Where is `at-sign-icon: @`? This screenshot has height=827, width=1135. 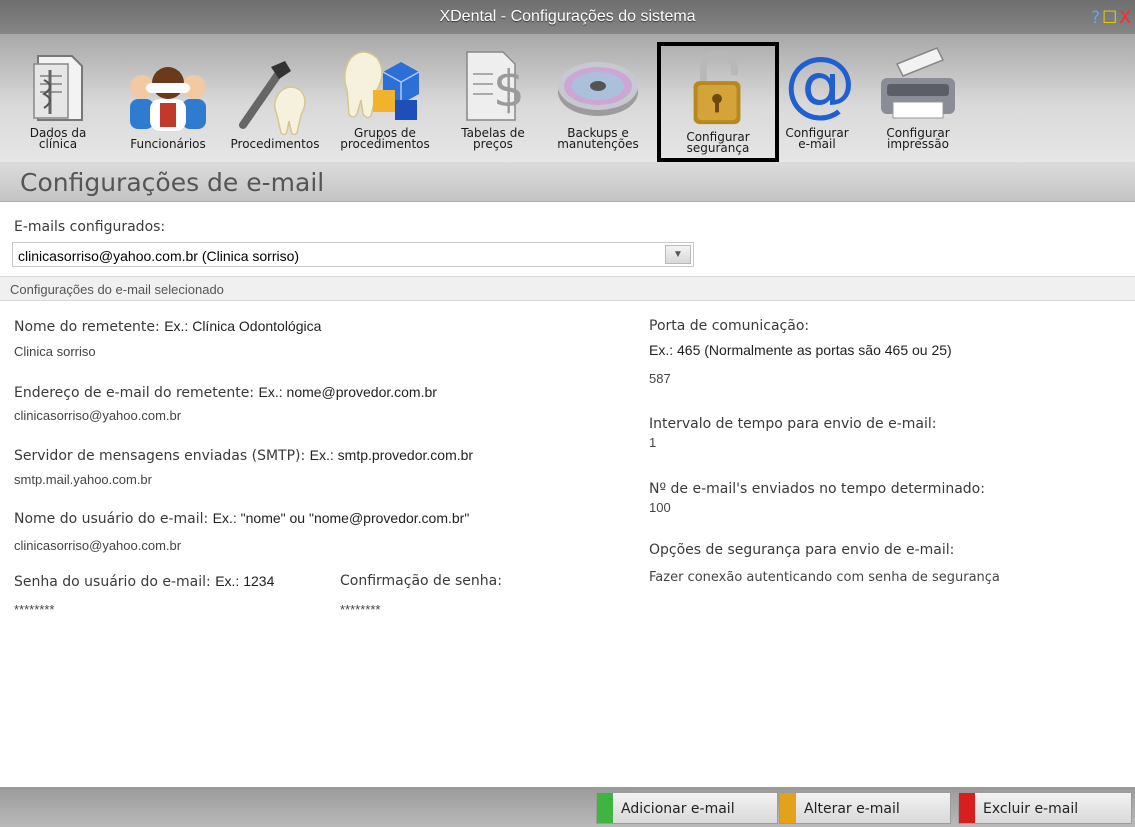
at-sign-icon: @ is located at coordinates (818, 84).